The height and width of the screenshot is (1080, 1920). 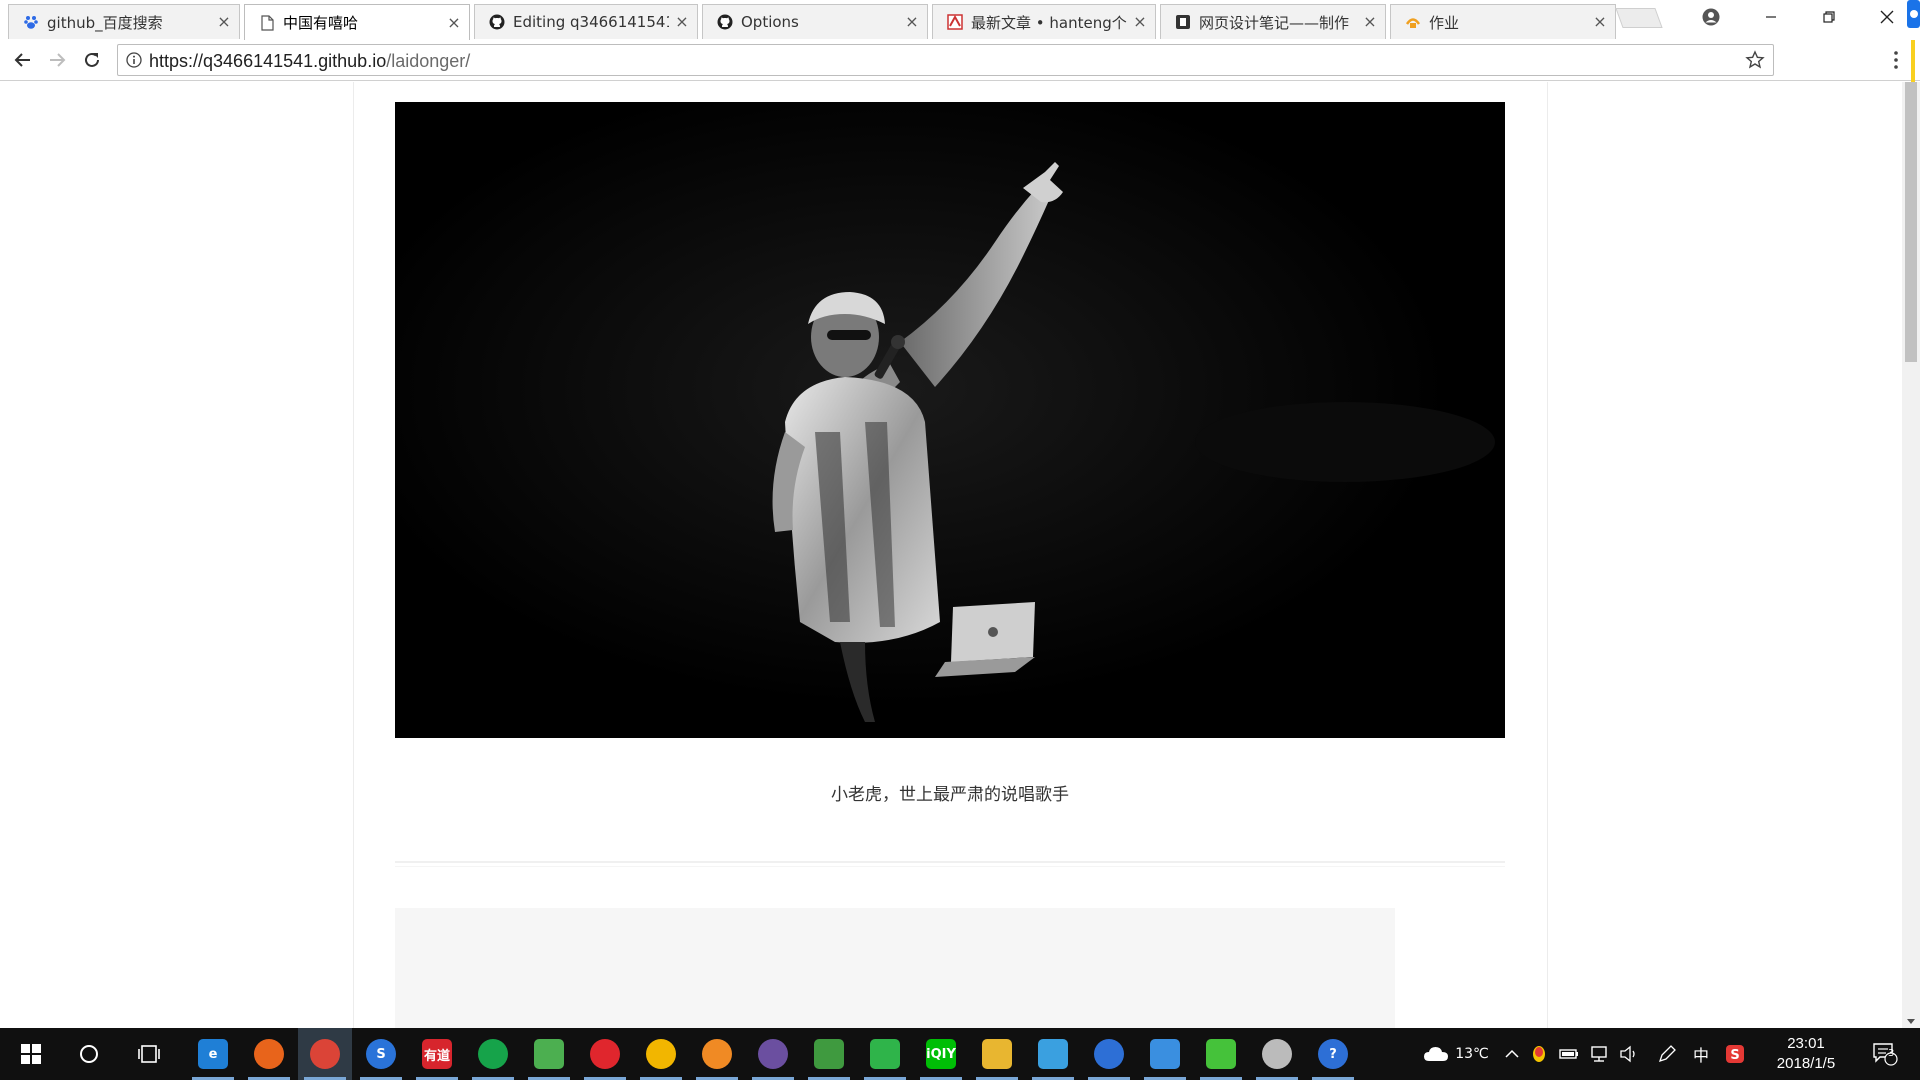 I want to click on battery-tray-button, so click(x=1569, y=1054).